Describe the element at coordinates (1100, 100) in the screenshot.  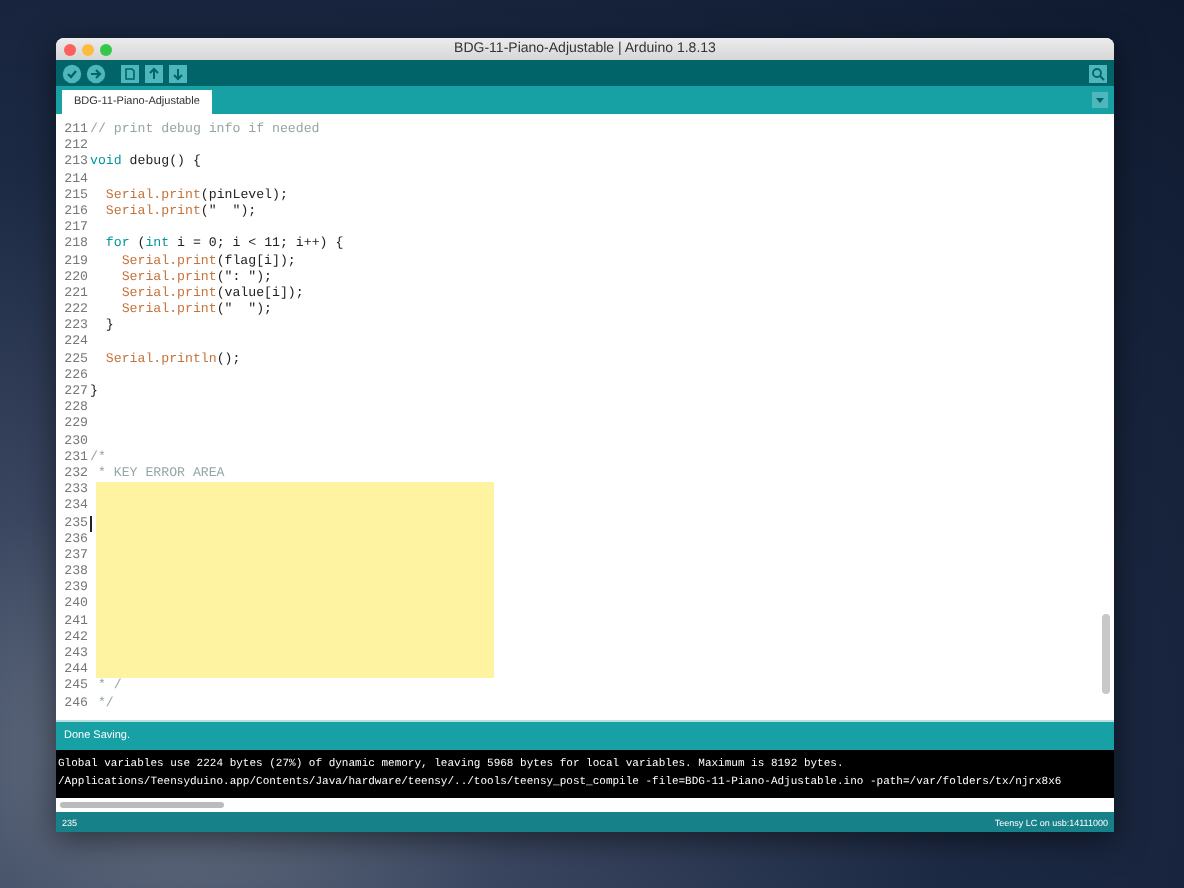
I see `dropdown-icon` at that location.